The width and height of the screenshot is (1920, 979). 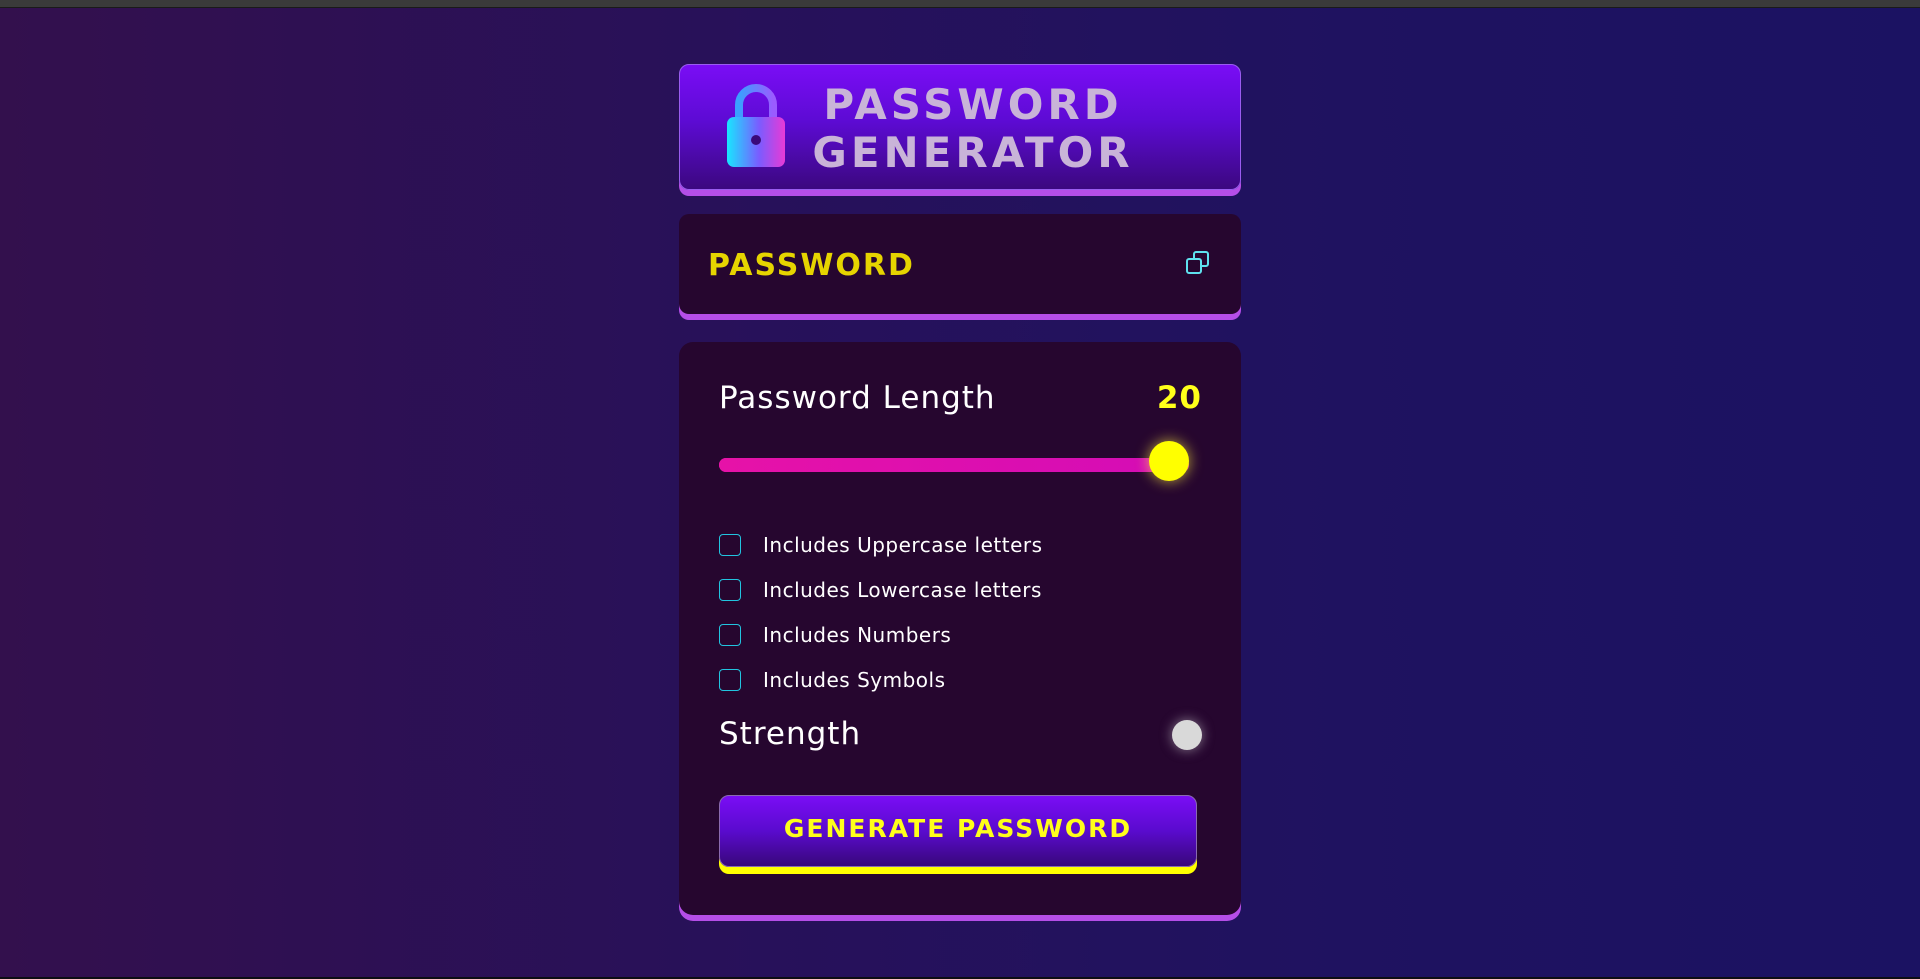 I want to click on symbols-checkbox, so click(x=730, y=679).